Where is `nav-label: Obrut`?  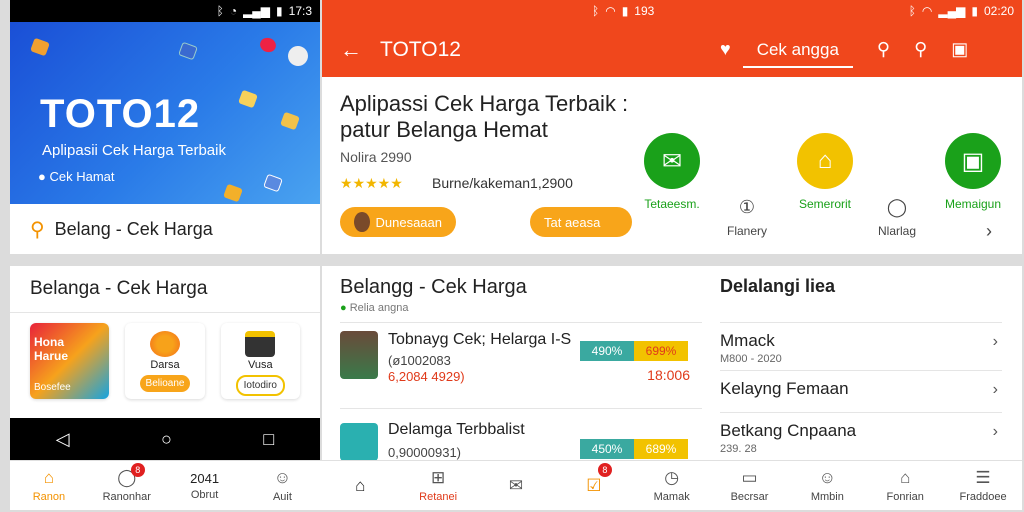
nav-label: Obrut is located at coordinates (204, 494).